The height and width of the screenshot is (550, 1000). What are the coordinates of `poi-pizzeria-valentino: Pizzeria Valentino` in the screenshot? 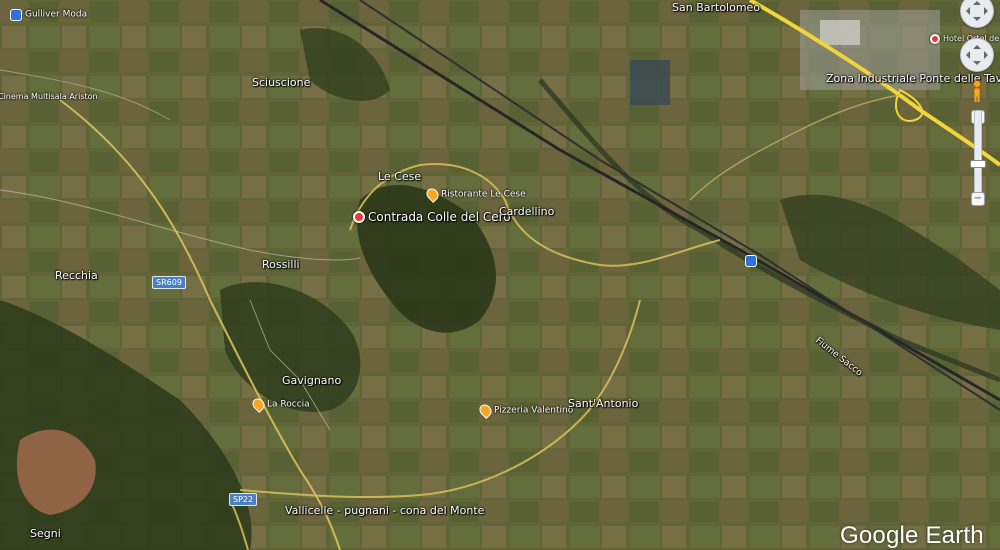 It's located at (525, 409).